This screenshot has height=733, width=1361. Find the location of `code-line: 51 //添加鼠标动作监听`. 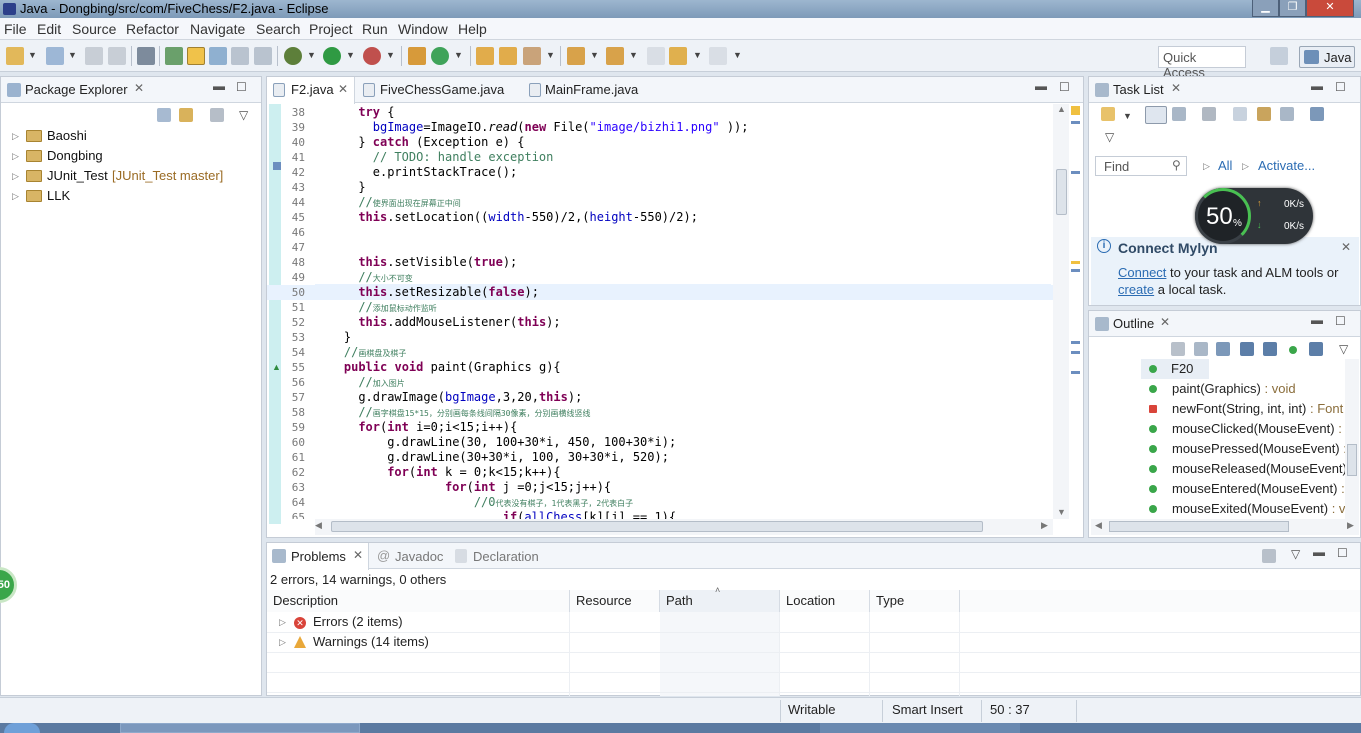

code-line: 51 //添加鼠标动作监听 is located at coordinates (660, 307).